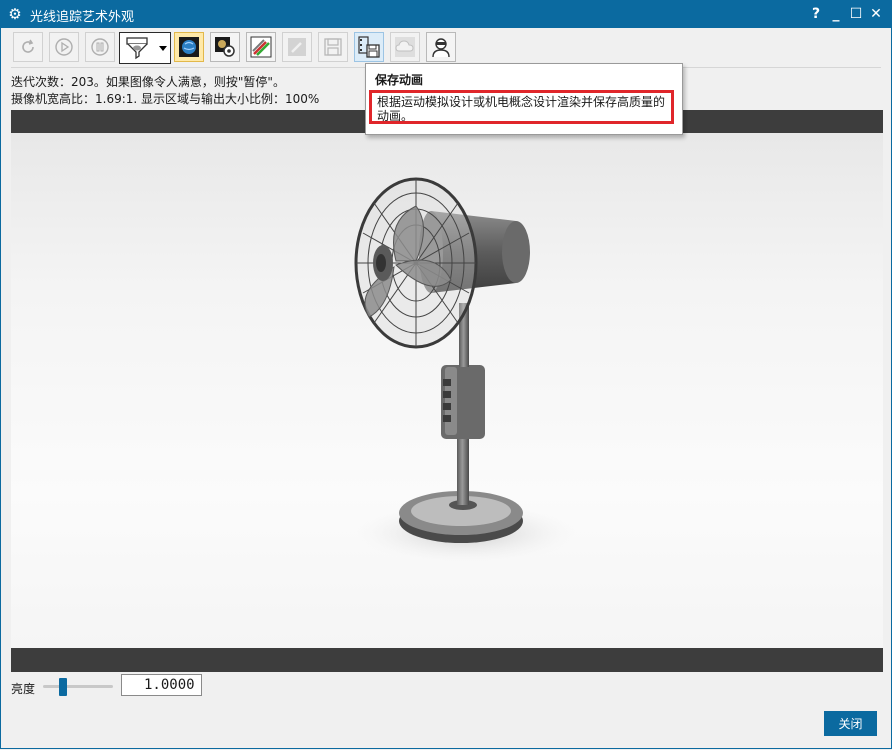 The height and width of the screenshot is (750, 892). I want to click on pause-button, so click(100, 47).